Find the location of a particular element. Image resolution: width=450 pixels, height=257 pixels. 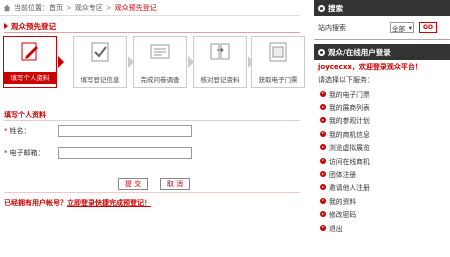

menu-item-label: 我的资料 is located at coordinates (343, 201).